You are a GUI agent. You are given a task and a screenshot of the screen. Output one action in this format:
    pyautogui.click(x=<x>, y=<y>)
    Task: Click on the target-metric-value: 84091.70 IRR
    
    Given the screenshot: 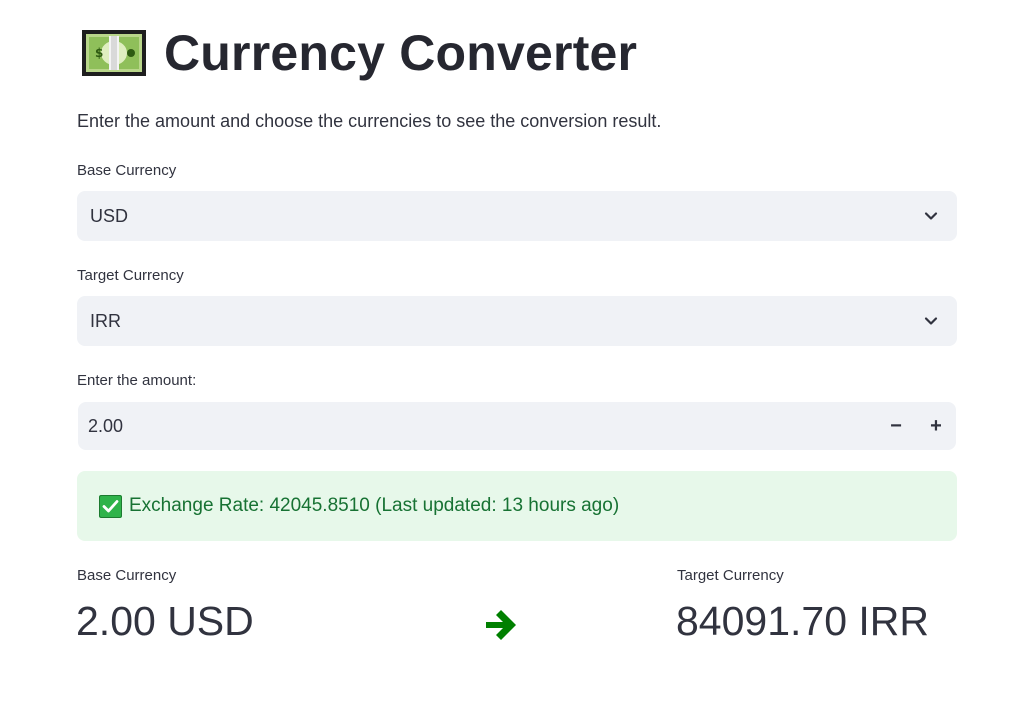 What is the action you would take?
    pyautogui.click(x=803, y=621)
    